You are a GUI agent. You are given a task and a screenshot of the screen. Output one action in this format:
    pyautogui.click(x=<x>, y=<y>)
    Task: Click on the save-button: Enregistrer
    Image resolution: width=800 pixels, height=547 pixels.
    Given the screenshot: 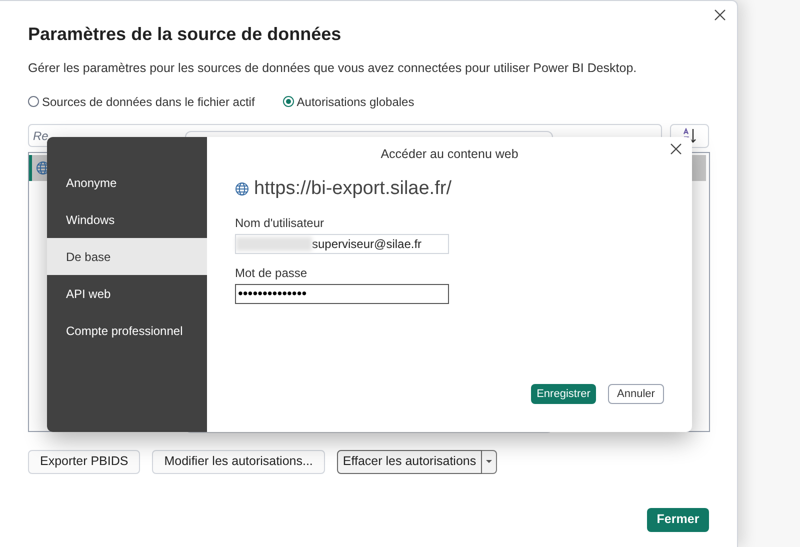 What is the action you would take?
    pyautogui.click(x=563, y=394)
    